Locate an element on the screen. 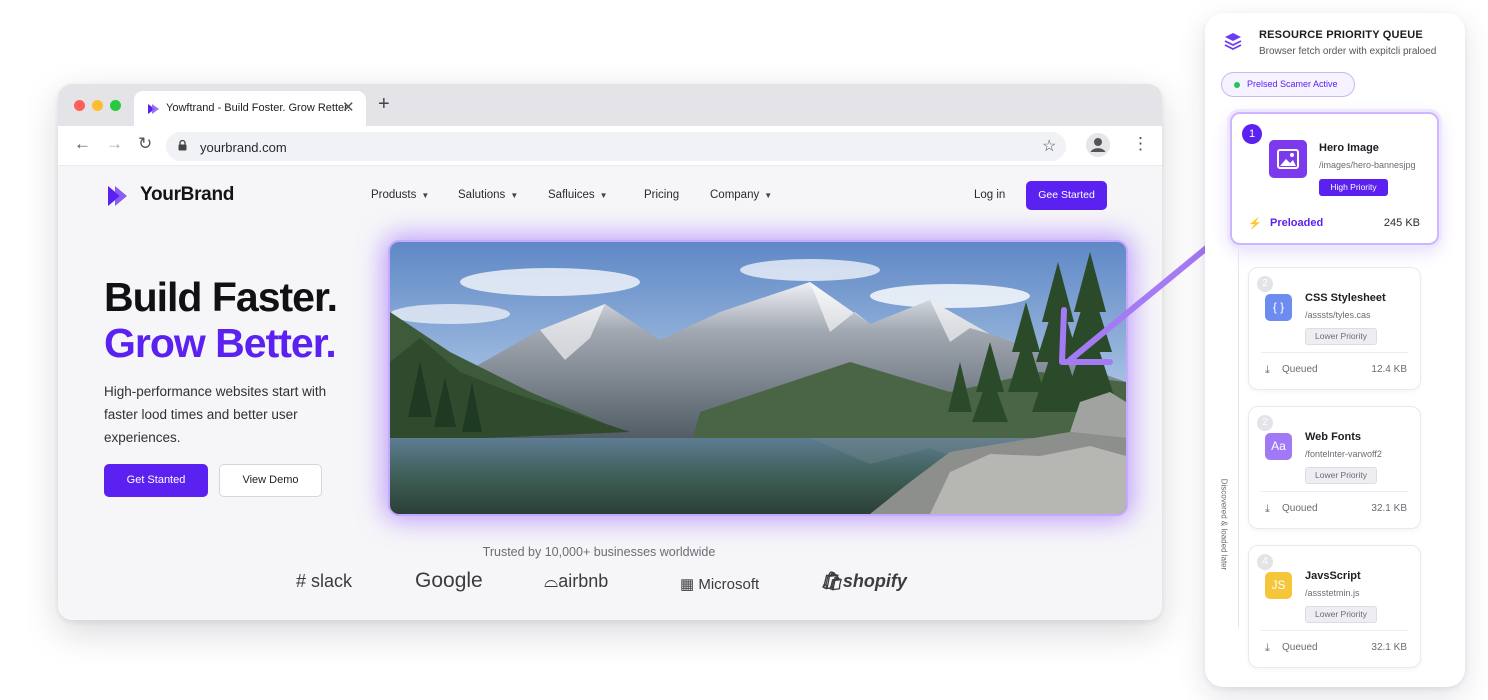 This screenshot has height=700, width=1488. trusted-by-text: Trusted by 10,000+ businesses worldwide is located at coordinates (599, 552).